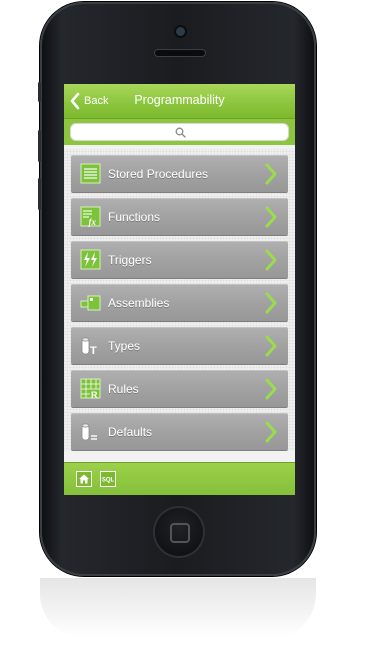 The image size is (367, 650). I want to click on types-icon: T, so click(89, 346).